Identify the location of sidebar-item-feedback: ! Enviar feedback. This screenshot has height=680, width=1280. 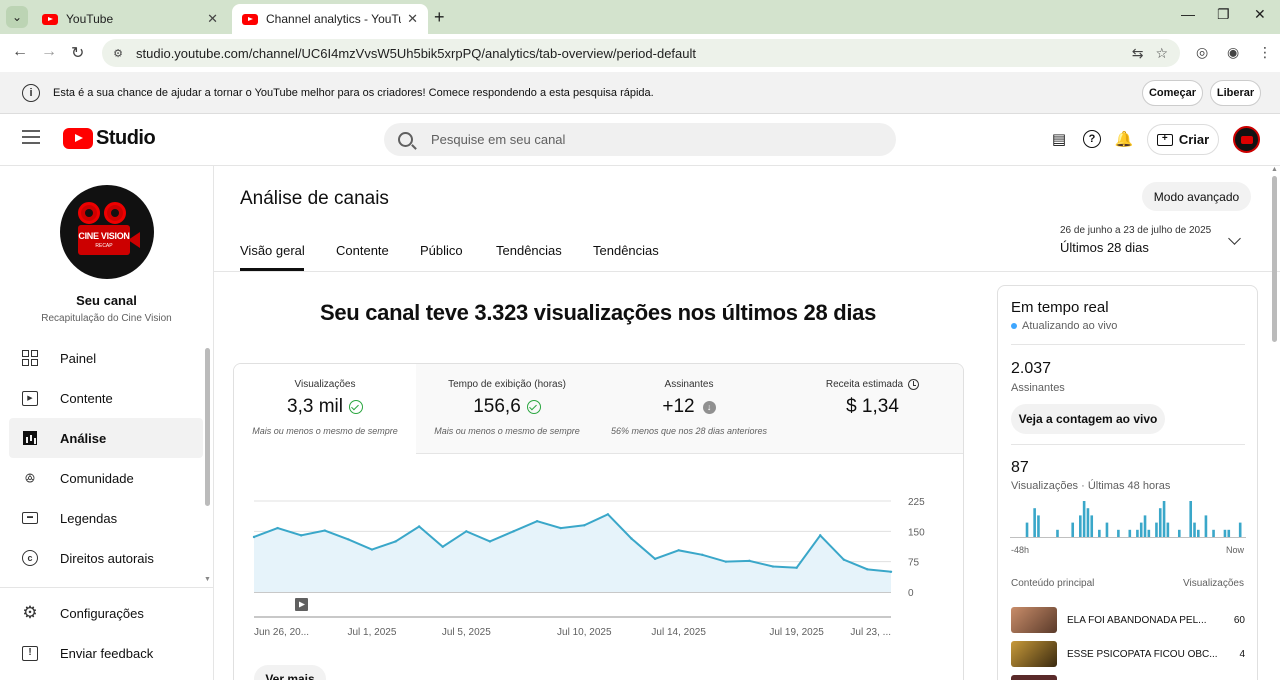
(106, 653).